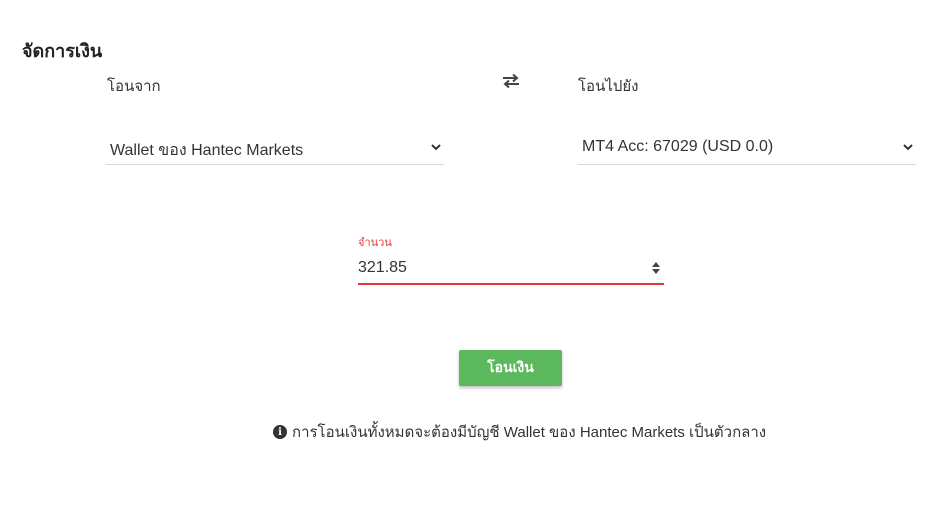 This screenshot has width=949, height=513. I want to click on transfer-button: โอนเงิน, so click(510, 368).